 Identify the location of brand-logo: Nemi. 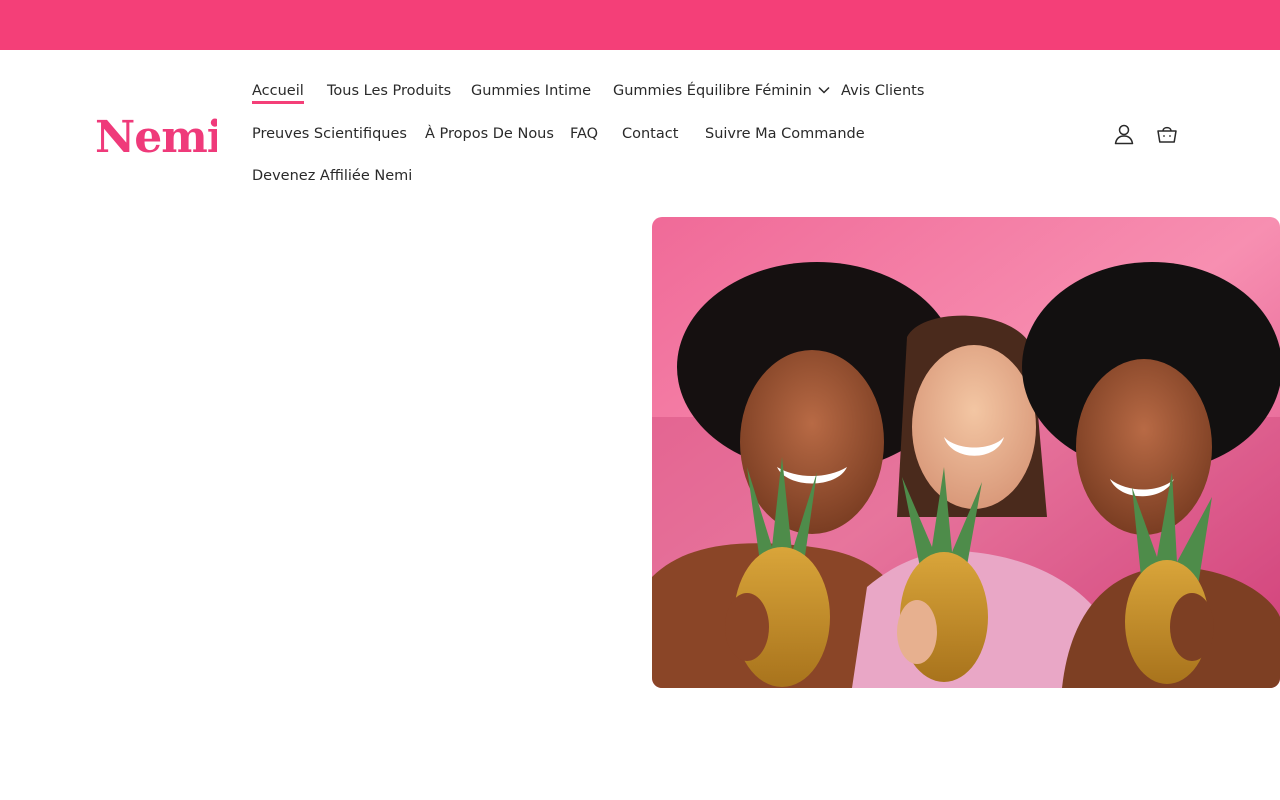
(156, 135).